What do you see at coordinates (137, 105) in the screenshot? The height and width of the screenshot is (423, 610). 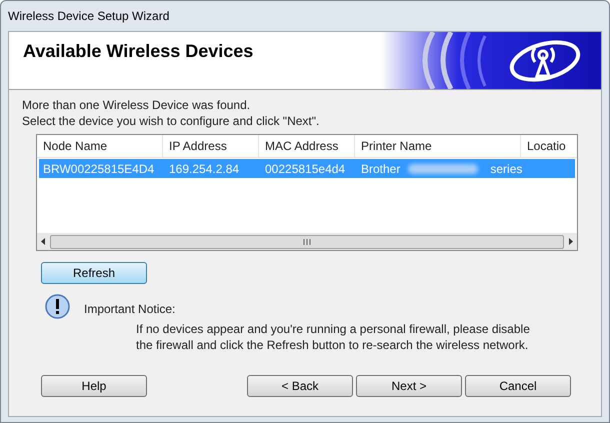 I see `instruction-text: More than one Wireless Device was found.` at bounding box center [137, 105].